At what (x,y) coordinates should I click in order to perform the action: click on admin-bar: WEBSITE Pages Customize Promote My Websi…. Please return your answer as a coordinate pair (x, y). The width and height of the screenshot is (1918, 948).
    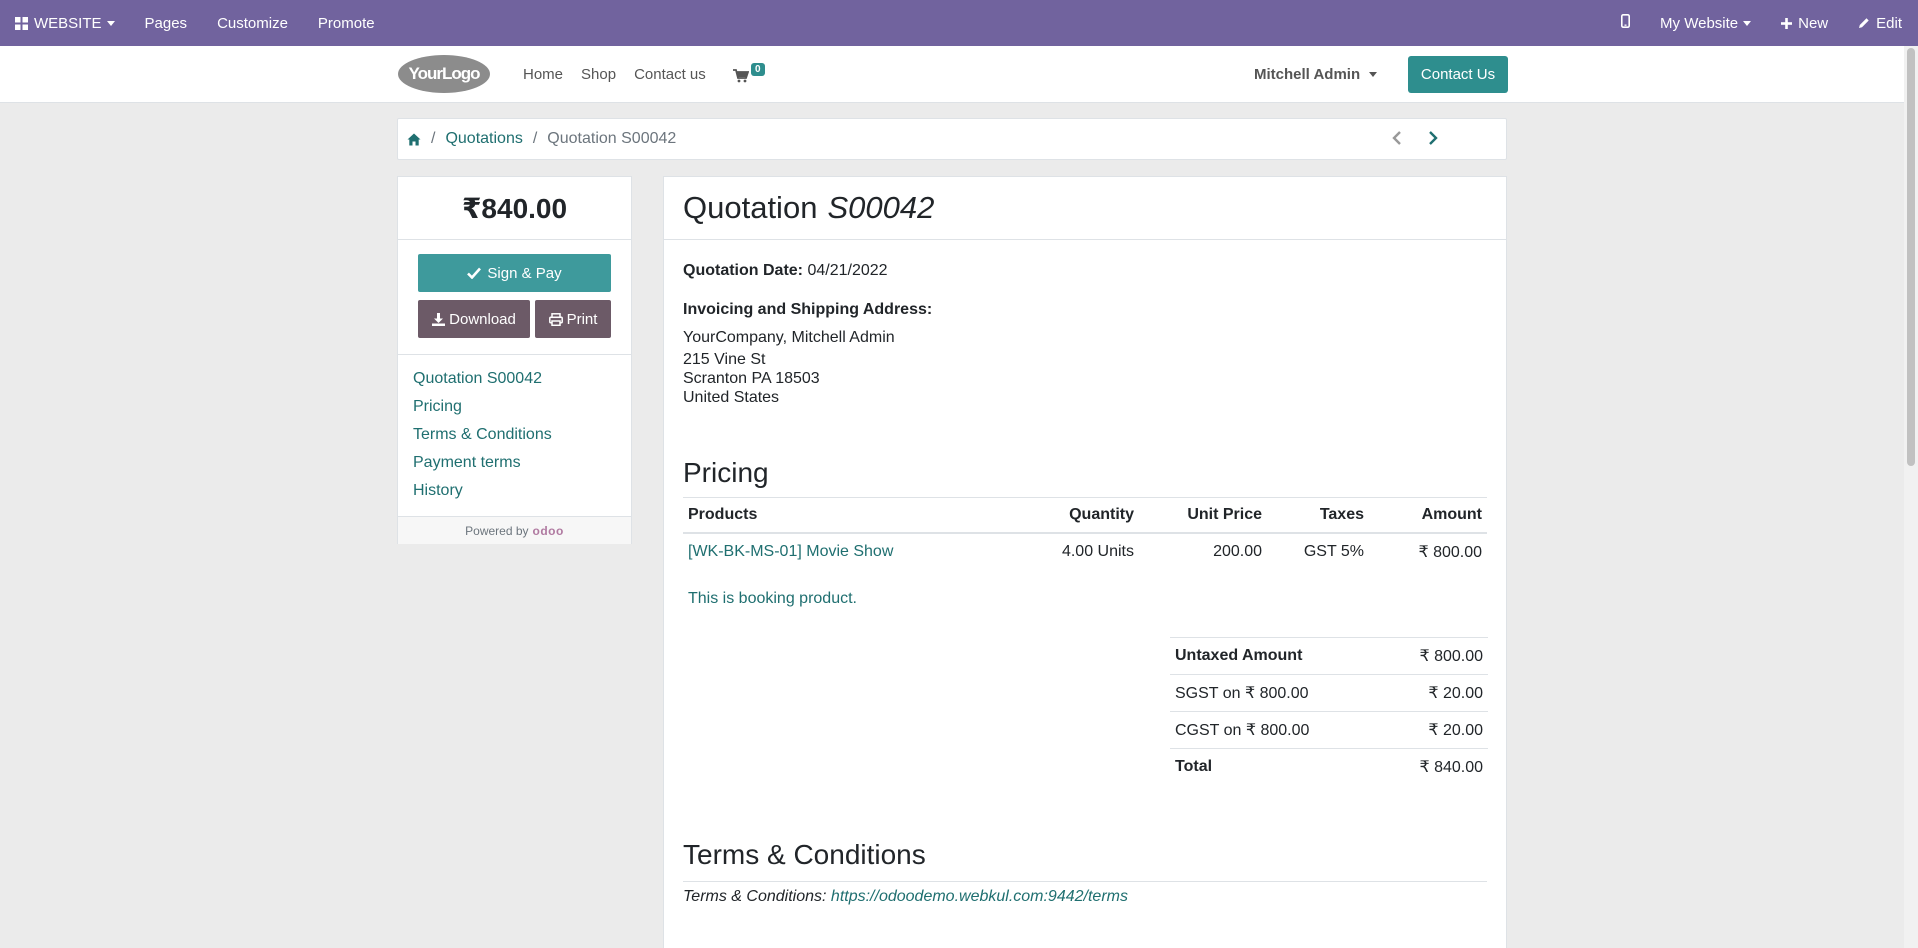
    Looking at the image, I should click on (959, 23).